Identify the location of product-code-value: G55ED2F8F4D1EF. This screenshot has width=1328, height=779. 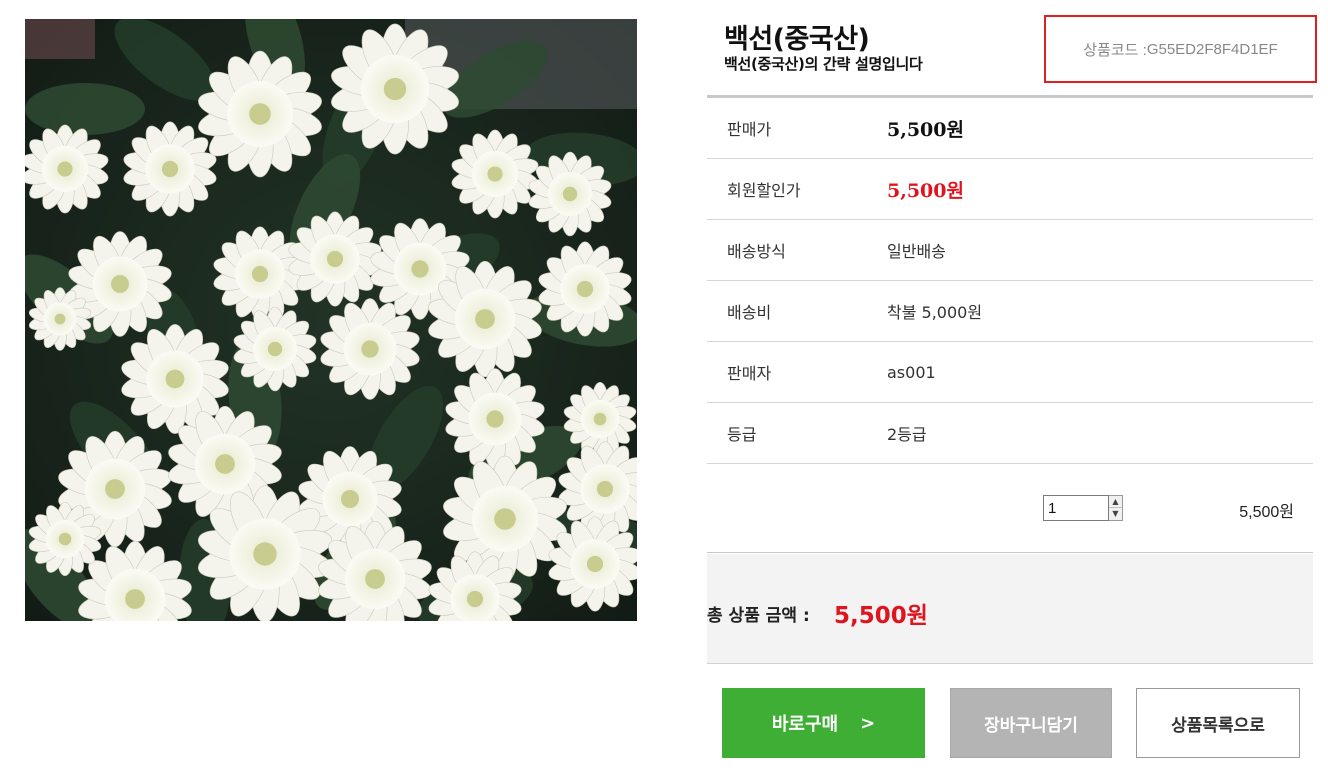
(1212, 49).